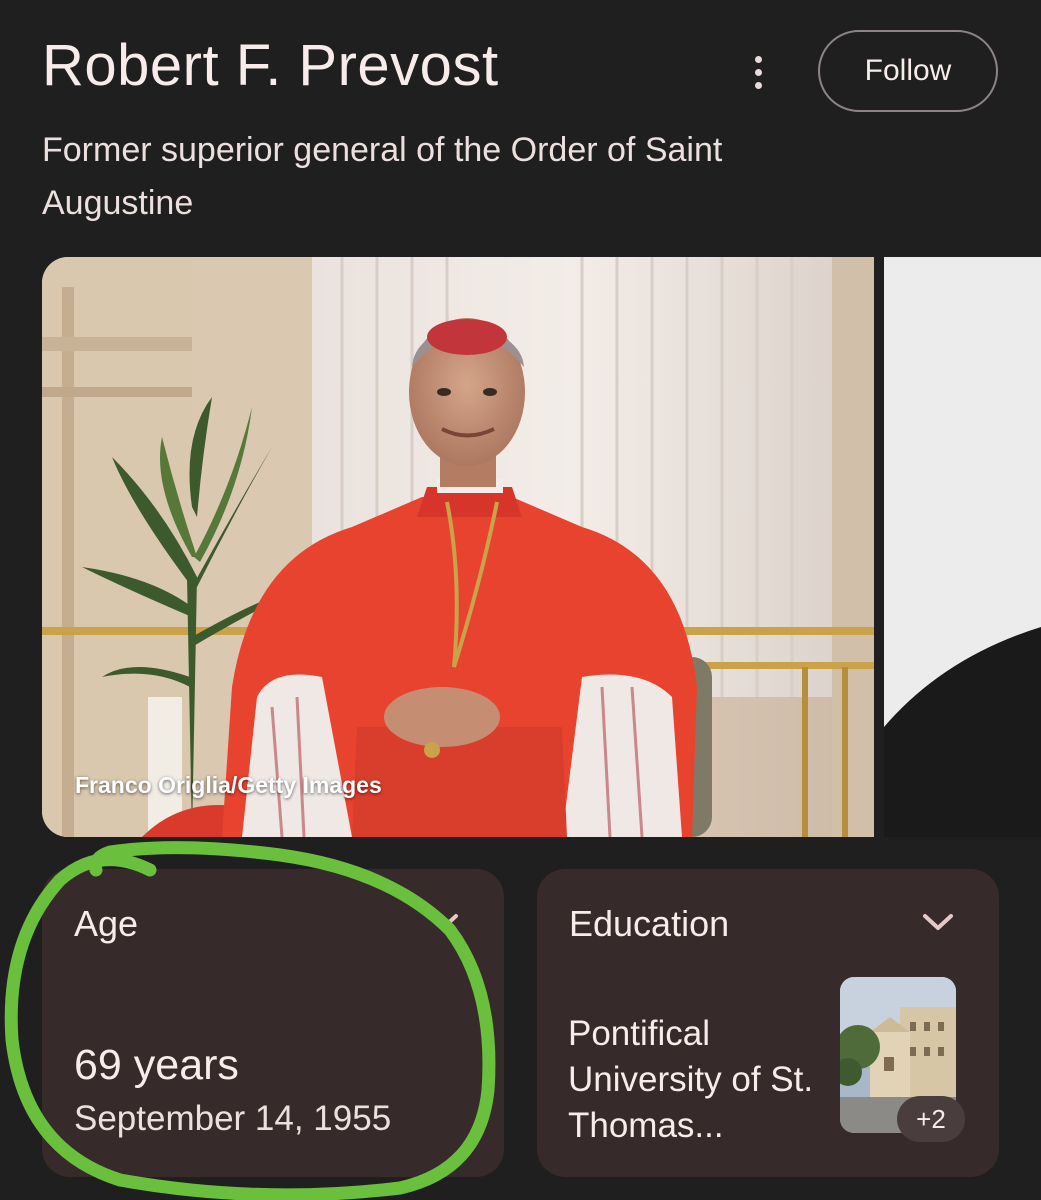 The width and height of the screenshot is (1041, 1200). What do you see at coordinates (270, 65) in the screenshot?
I see `entity-title: Robert F. Prevost` at bounding box center [270, 65].